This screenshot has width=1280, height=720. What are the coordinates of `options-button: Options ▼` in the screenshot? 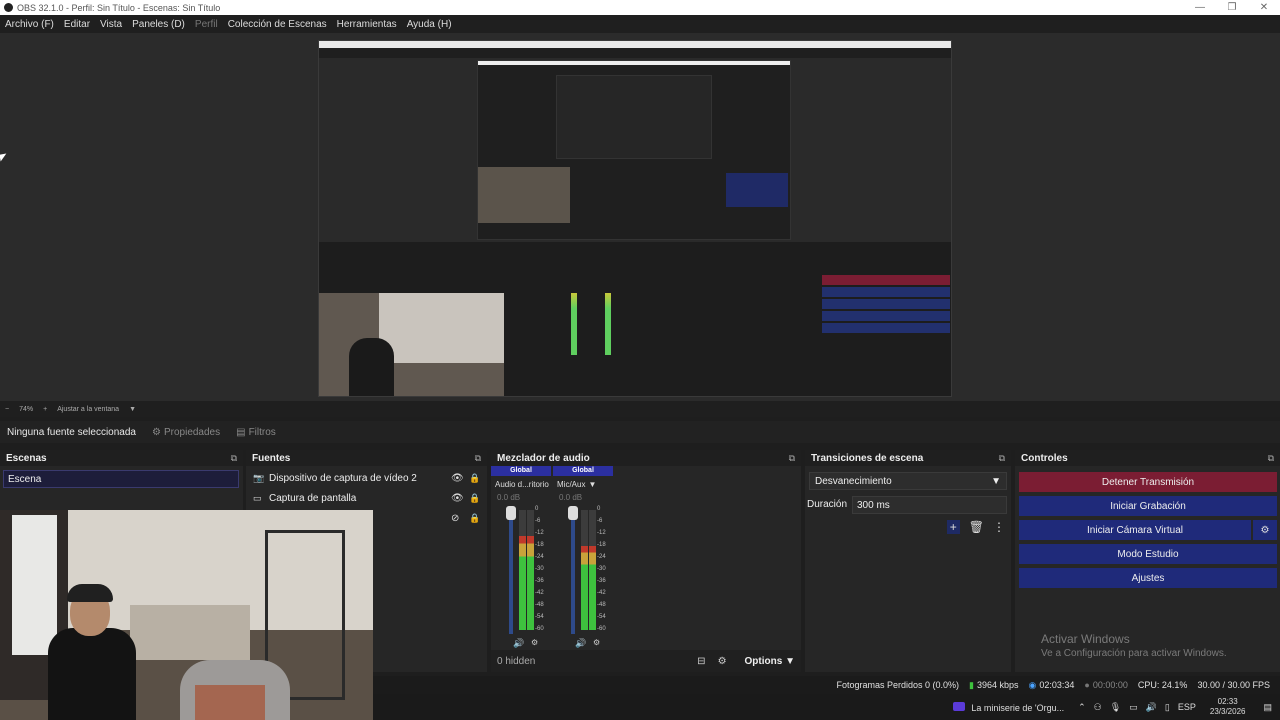 It's located at (770, 661).